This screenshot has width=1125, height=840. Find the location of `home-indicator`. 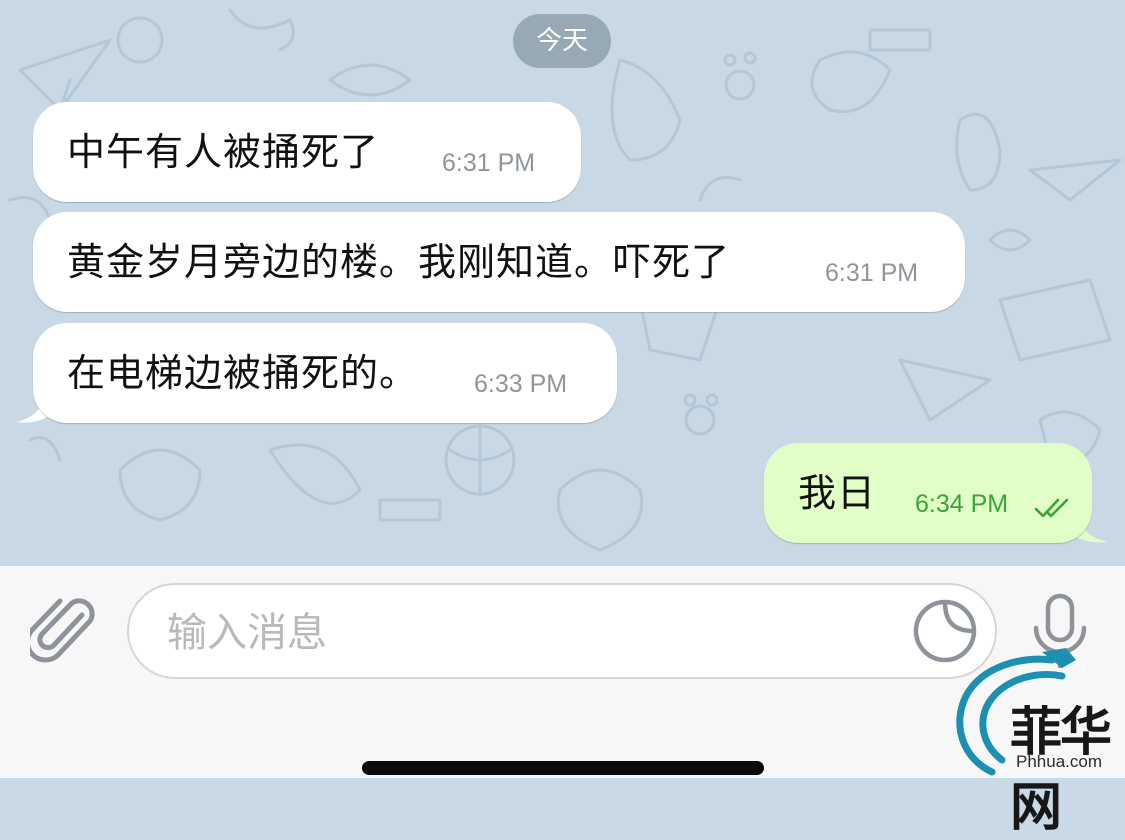

home-indicator is located at coordinates (563, 768).